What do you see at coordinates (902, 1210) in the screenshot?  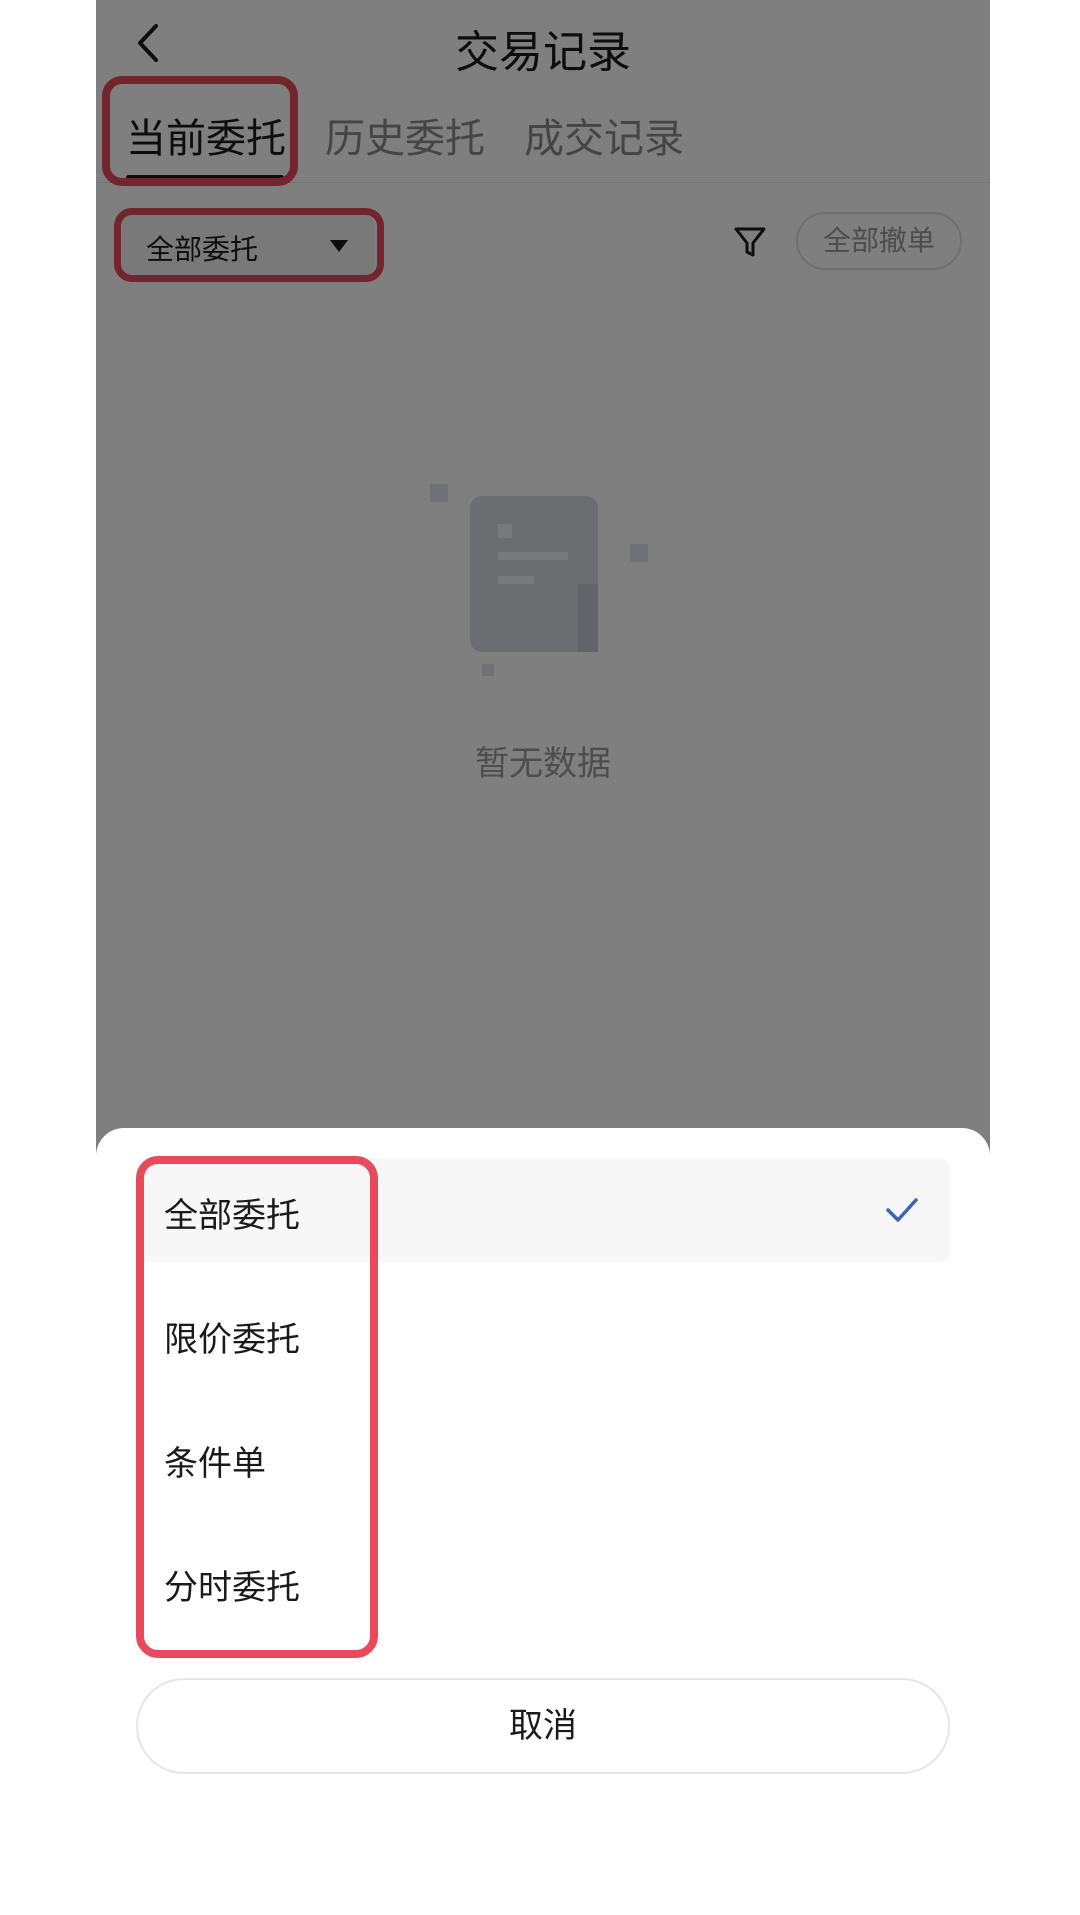 I see `check-icon` at bounding box center [902, 1210].